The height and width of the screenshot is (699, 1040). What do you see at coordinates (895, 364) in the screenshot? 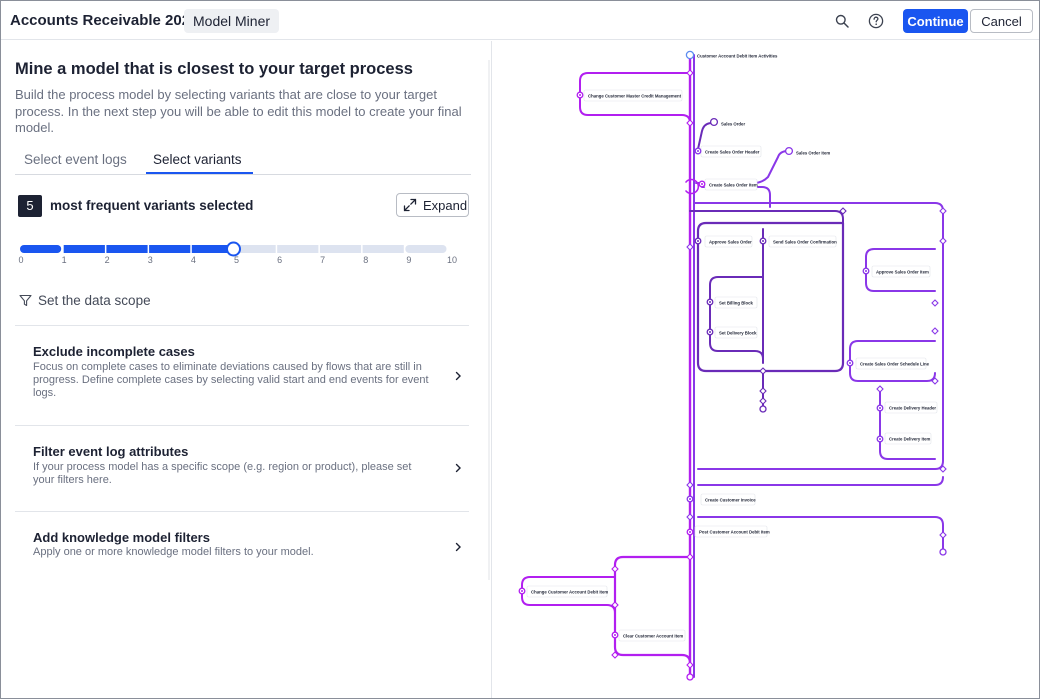
I see `process-node-label: Create Sales Order Schedule Line` at bounding box center [895, 364].